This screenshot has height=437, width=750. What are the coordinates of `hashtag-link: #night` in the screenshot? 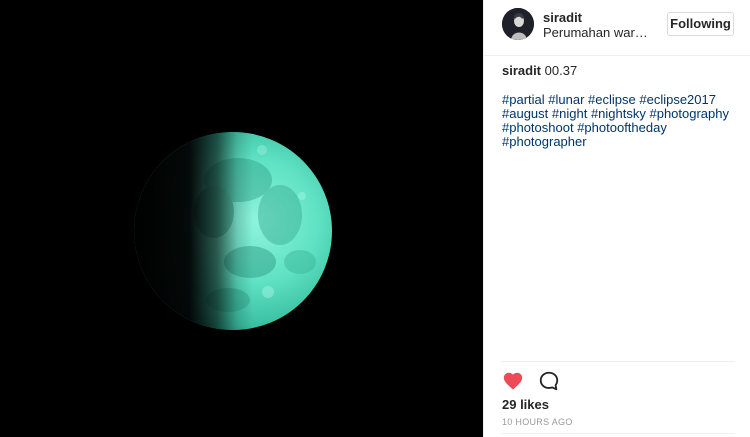 It's located at (569, 113).